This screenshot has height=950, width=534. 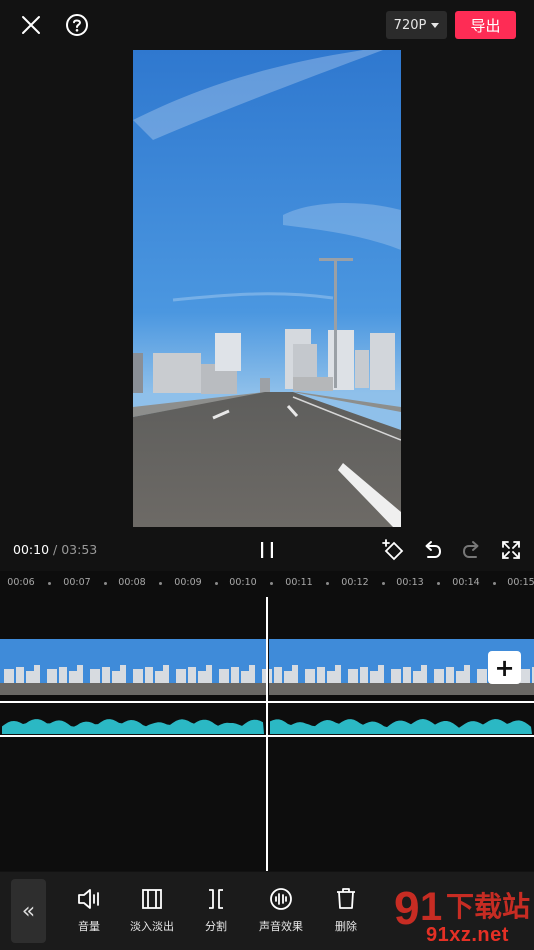 I want to click on svg-text: 1, so click(x=431, y=907).